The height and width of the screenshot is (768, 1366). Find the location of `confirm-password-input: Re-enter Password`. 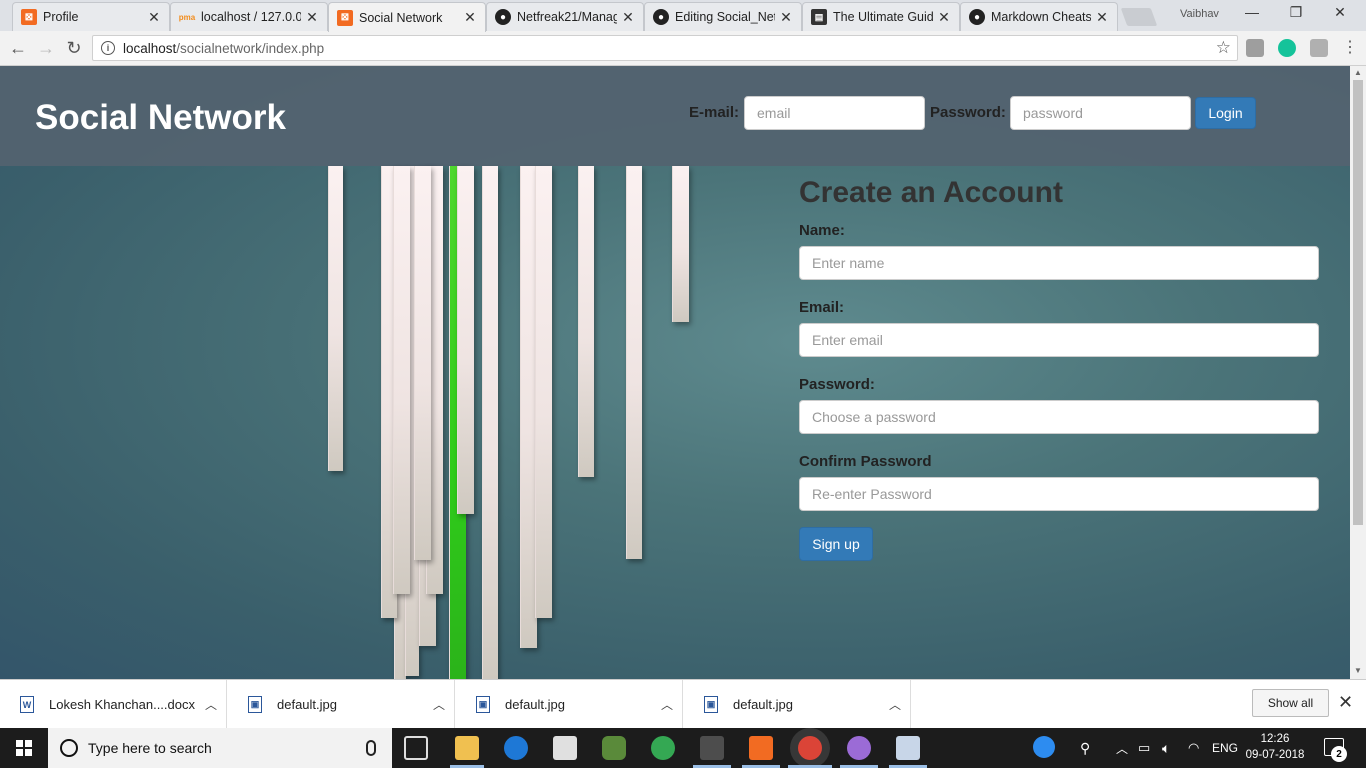

confirm-password-input: Re-enter Password is located at coordinates (1059, 494).